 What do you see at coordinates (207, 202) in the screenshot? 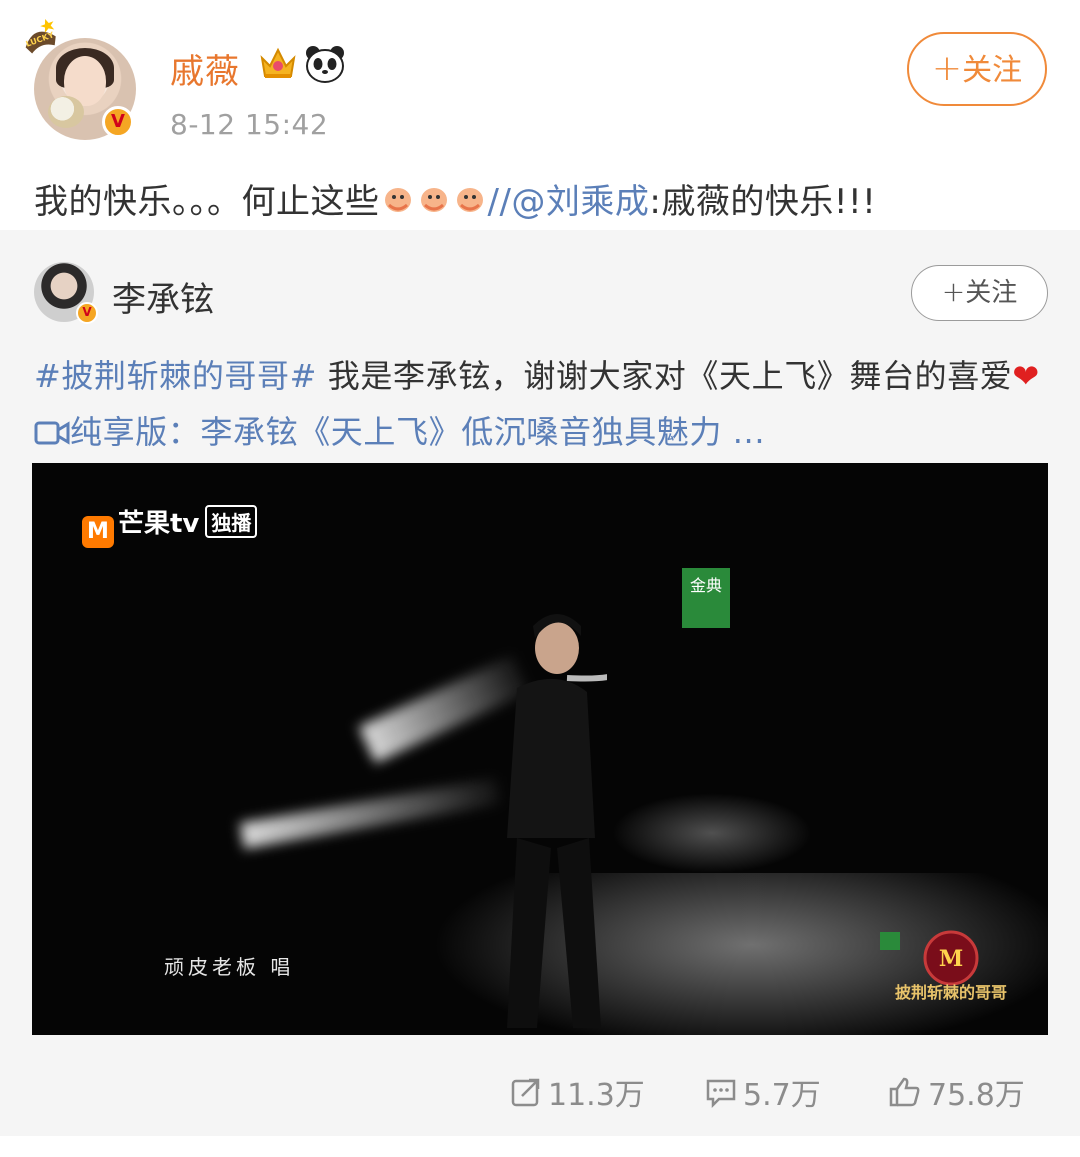
I see `post-text-main: 我的快乐。。。何止这些` at bounding box center [207, 202].